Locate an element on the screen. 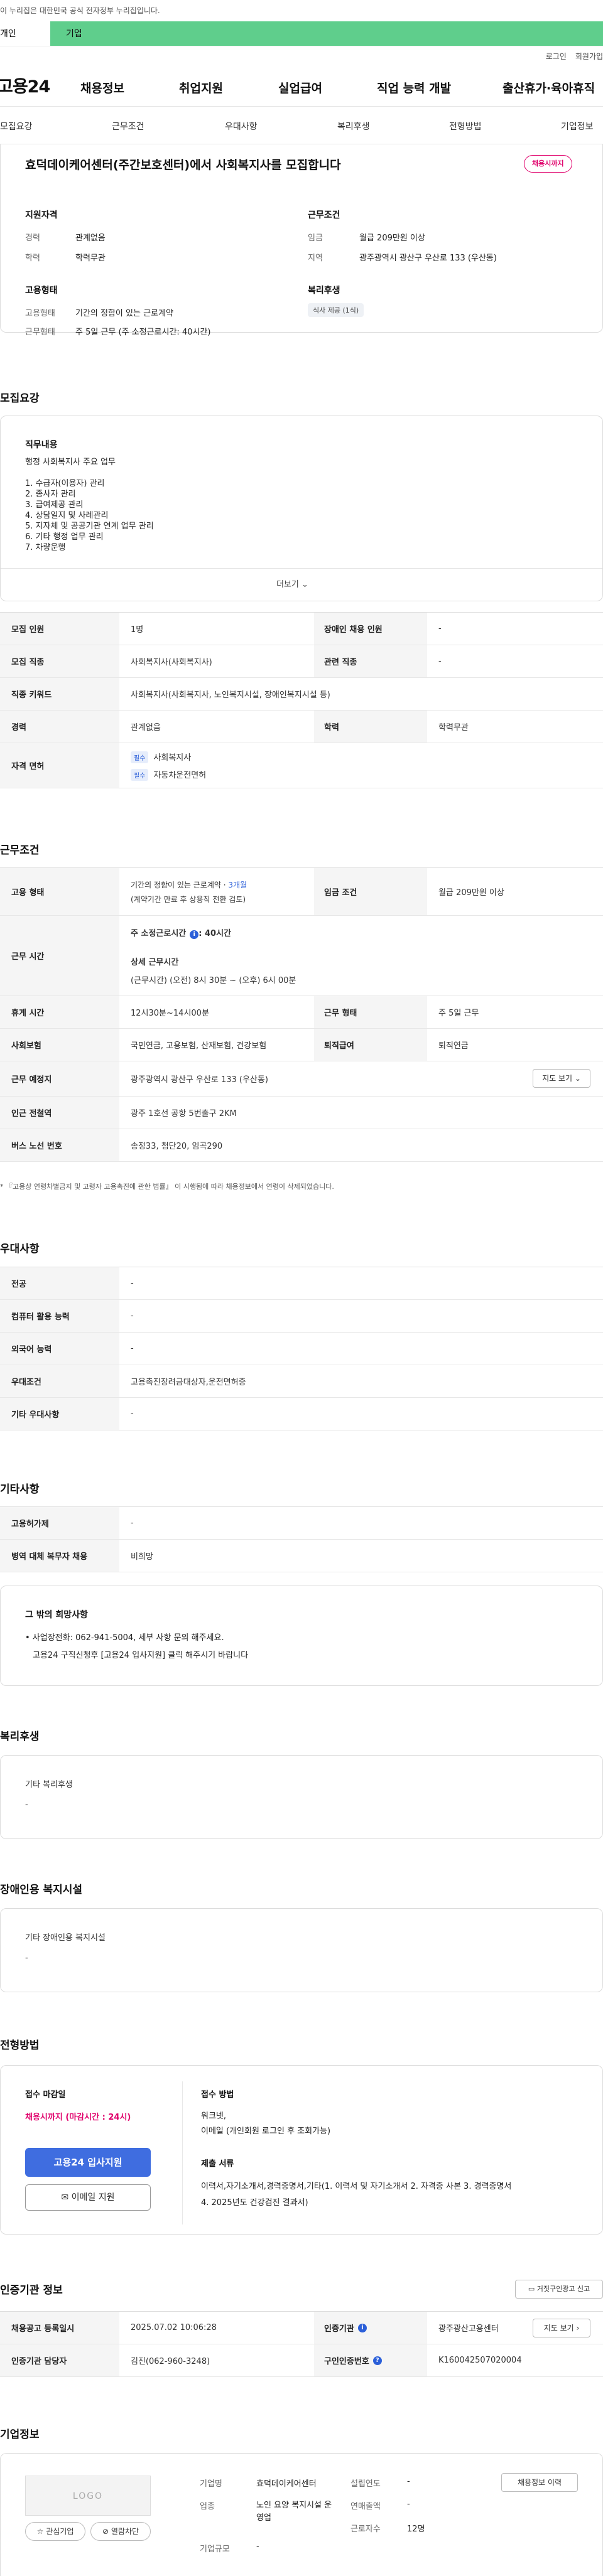 This screenshot has height=2576, width=603. other-line: 고용24 구직신청후 [고용24 입사지원] 클릭 해주시기 바랍니다 is located at coordinates (141, 1655).